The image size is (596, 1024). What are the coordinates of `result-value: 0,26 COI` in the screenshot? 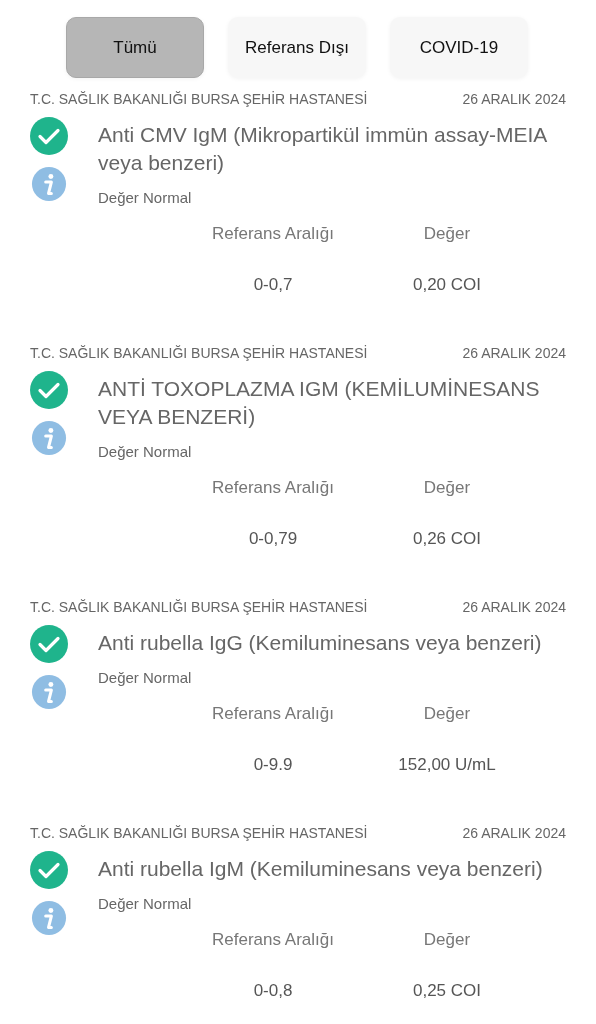 It's located at (446, 539).